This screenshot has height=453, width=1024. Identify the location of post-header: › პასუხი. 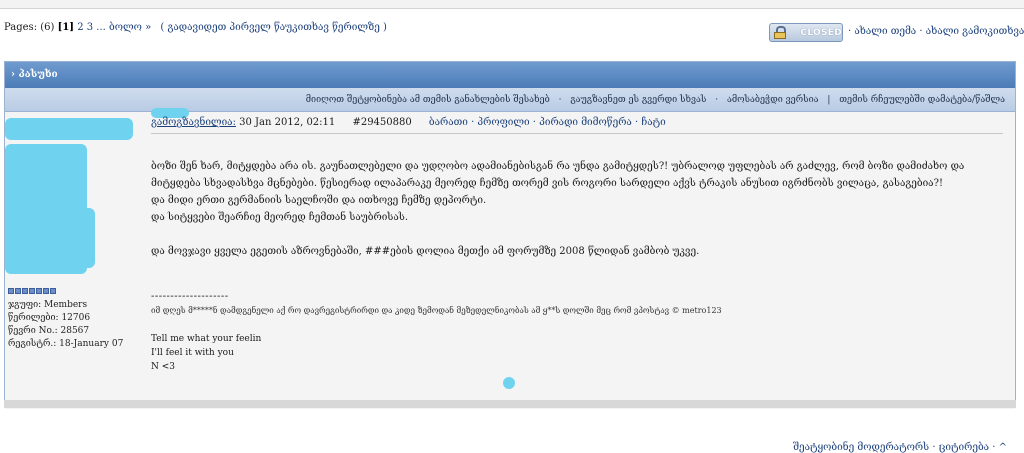
(510, 75).